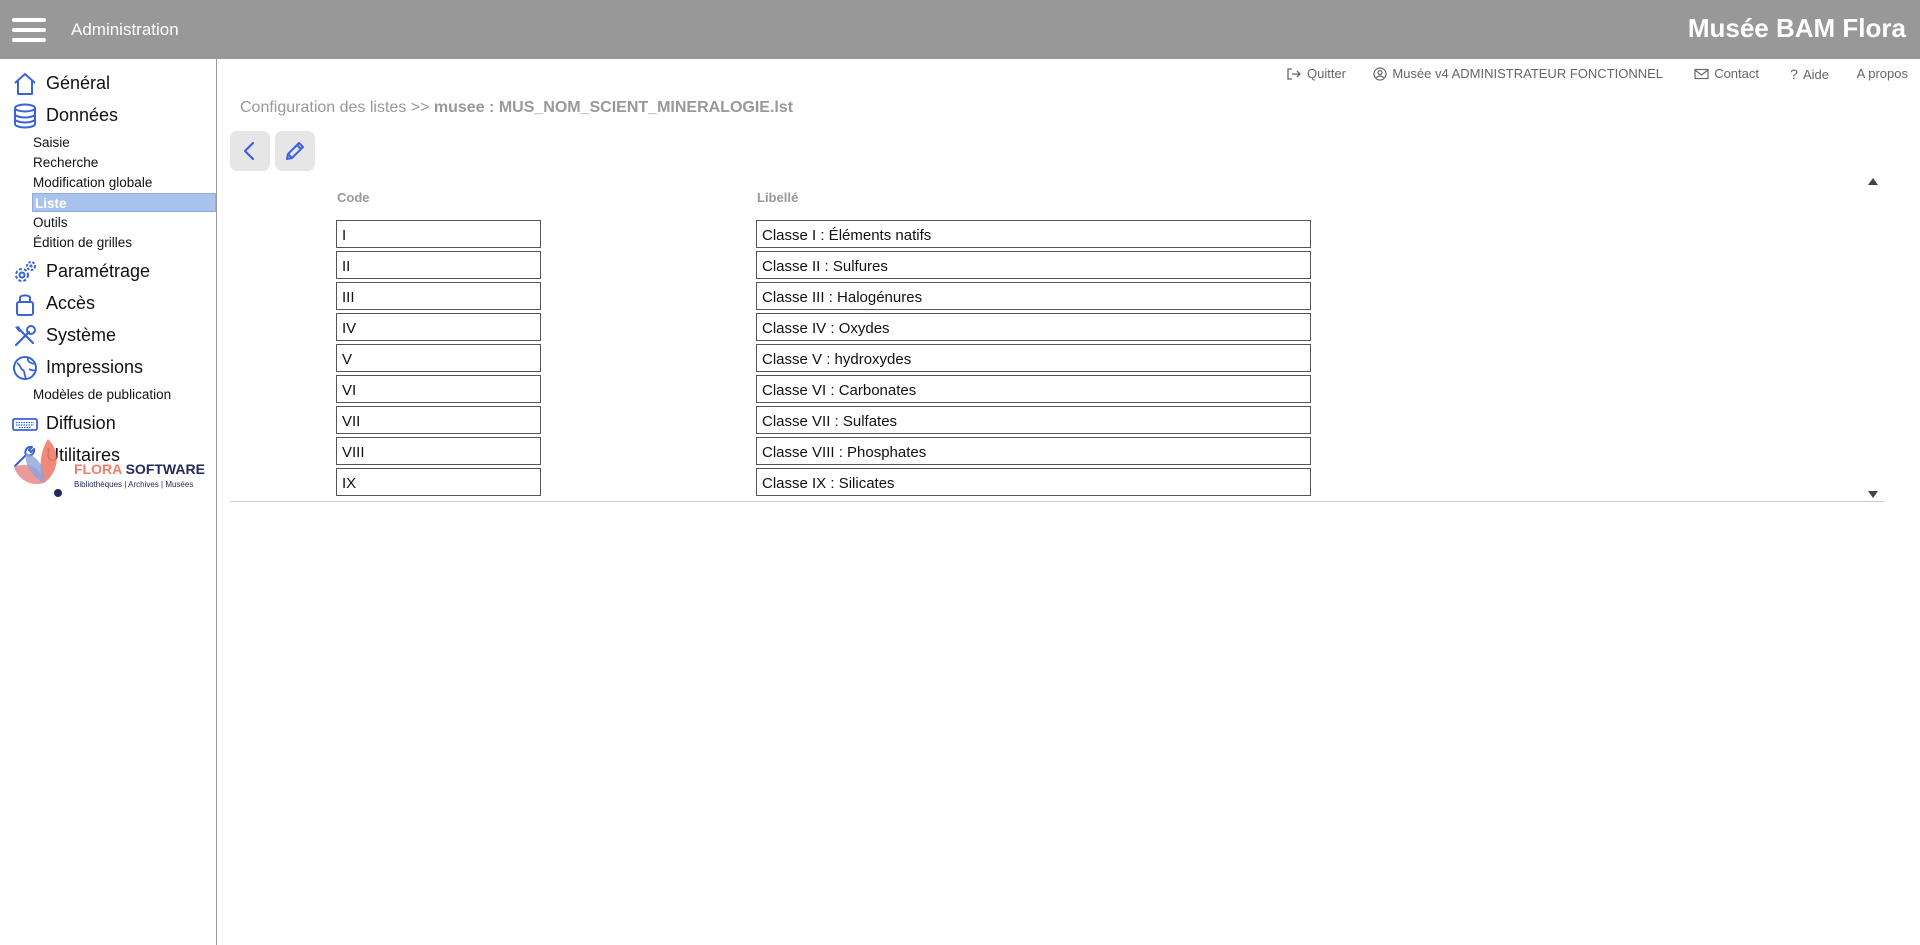 The height and width of the screenshot is (945, 1920). What do you see at coordinates (1033, 296) in the screenshot?
I see `label-field: Classe III : Halogénures` at bounding box center [1033, 296].